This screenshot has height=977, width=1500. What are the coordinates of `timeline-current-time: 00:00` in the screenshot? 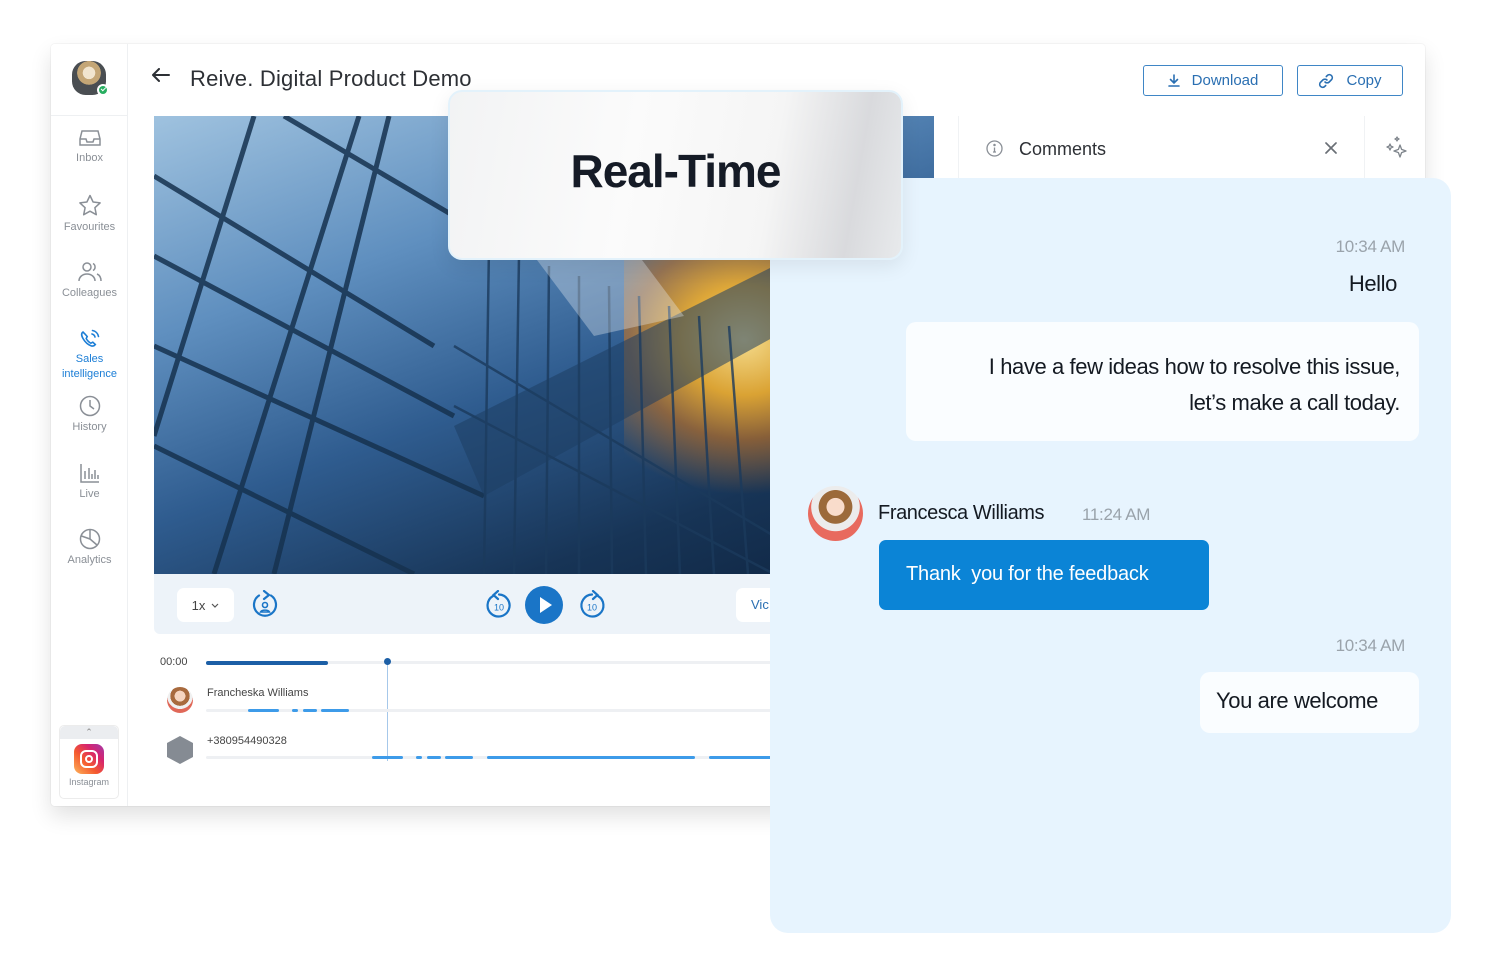 It's located at (174, 662).